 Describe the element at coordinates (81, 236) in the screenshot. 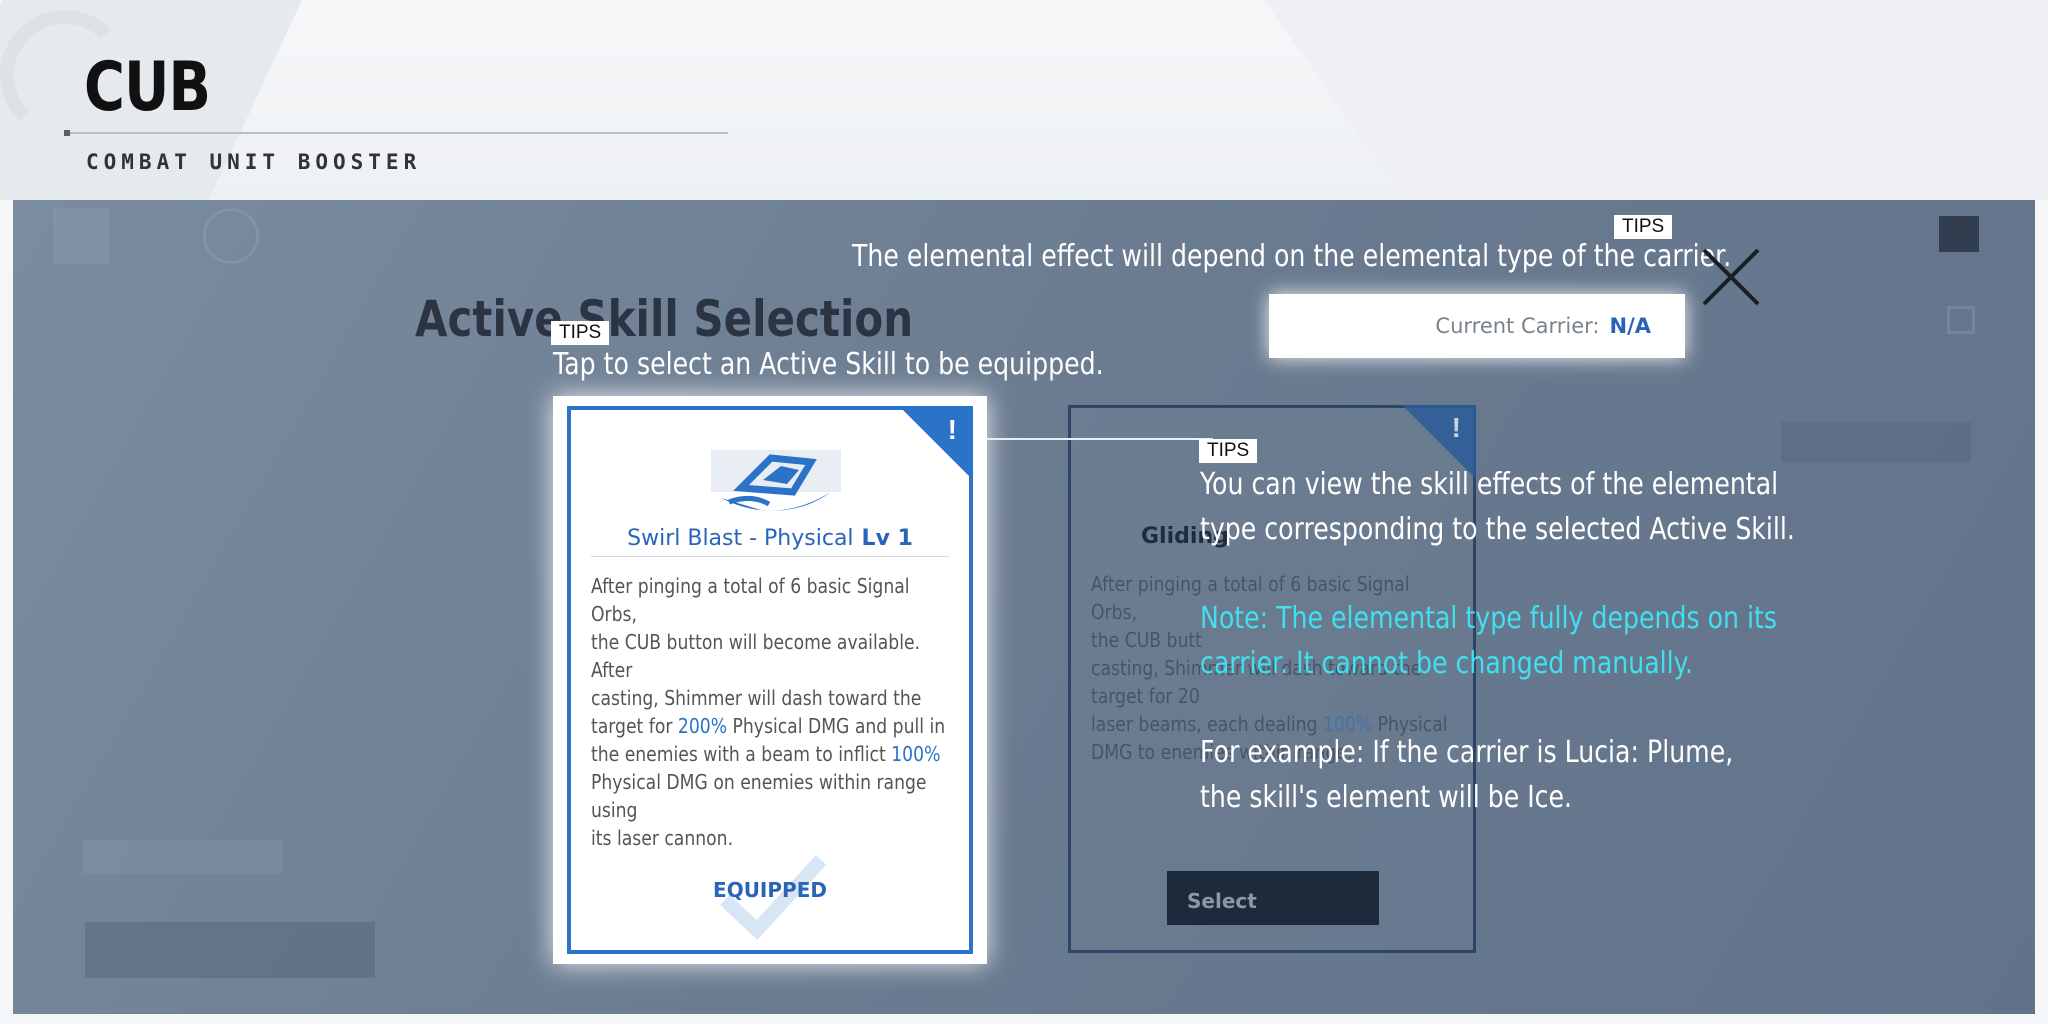

I see `back-button-ghost` at that location.